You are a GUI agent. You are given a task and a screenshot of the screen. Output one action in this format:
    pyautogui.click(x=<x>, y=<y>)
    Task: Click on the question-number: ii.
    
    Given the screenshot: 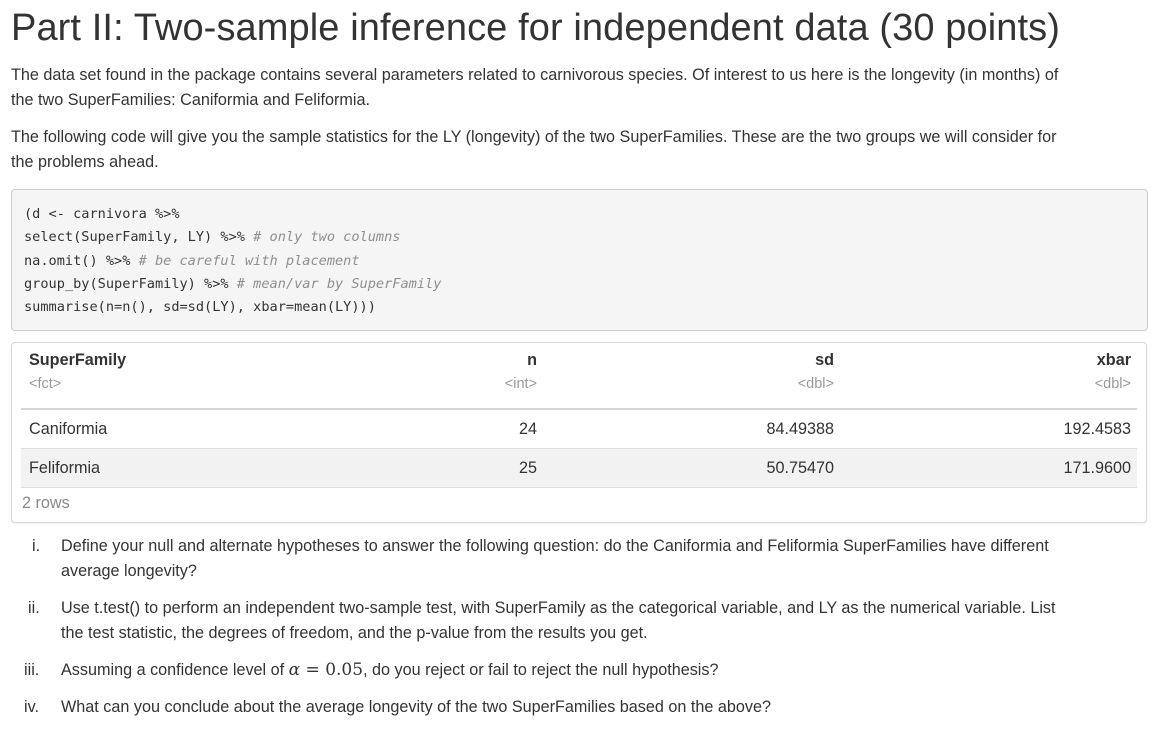 What is the action you would take?
    pyautogui.click(x=34, y=608)
    